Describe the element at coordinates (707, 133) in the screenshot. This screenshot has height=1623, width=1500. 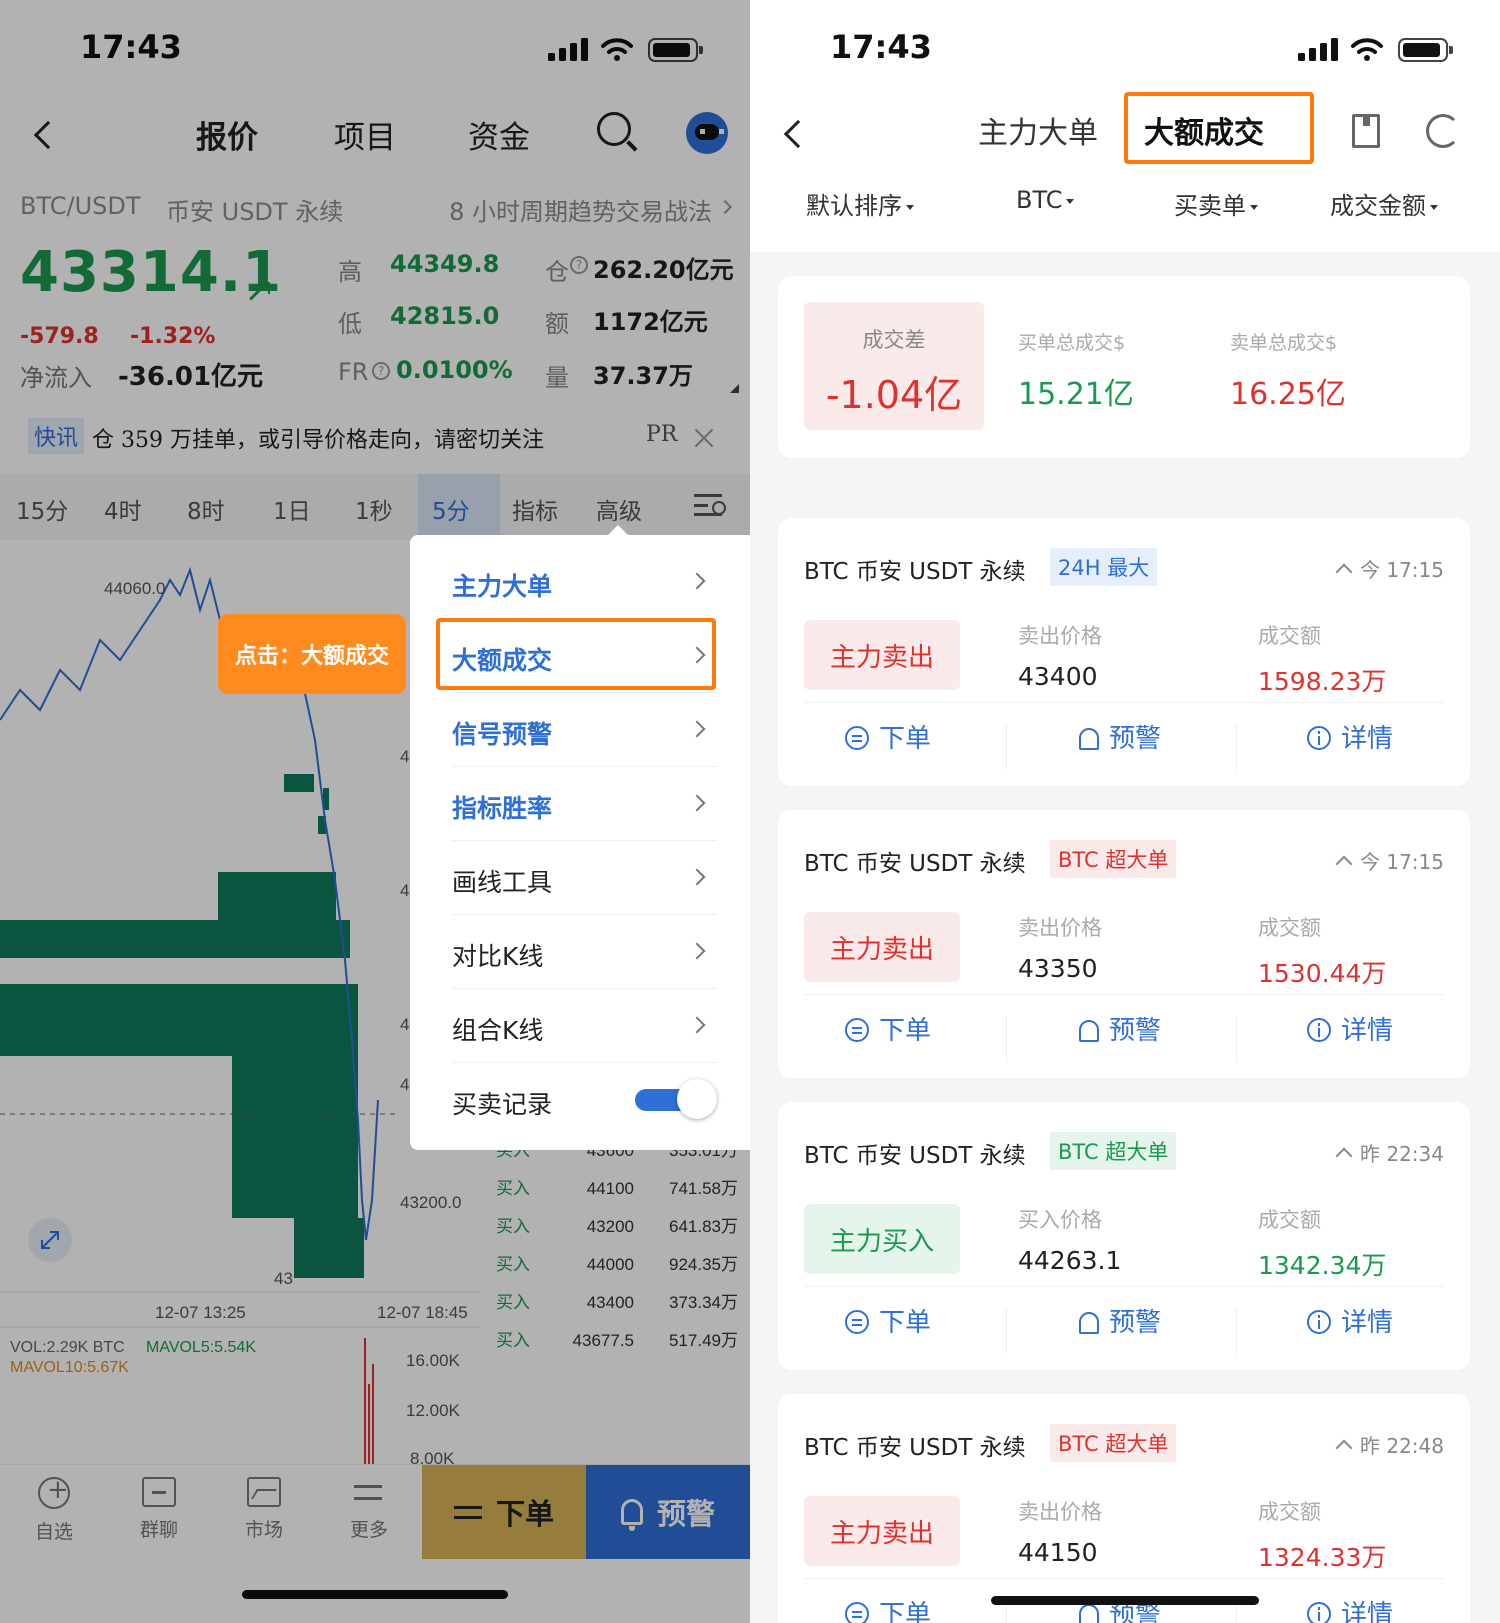
I see `assistant-robot-icon` at that location.